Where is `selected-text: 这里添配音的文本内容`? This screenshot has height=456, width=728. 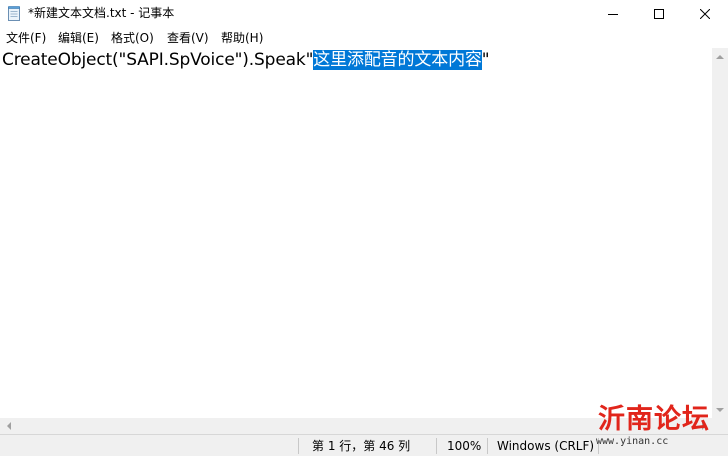
selected-text: 这里添配音的文本内容 is located at coordinates (397, 60).